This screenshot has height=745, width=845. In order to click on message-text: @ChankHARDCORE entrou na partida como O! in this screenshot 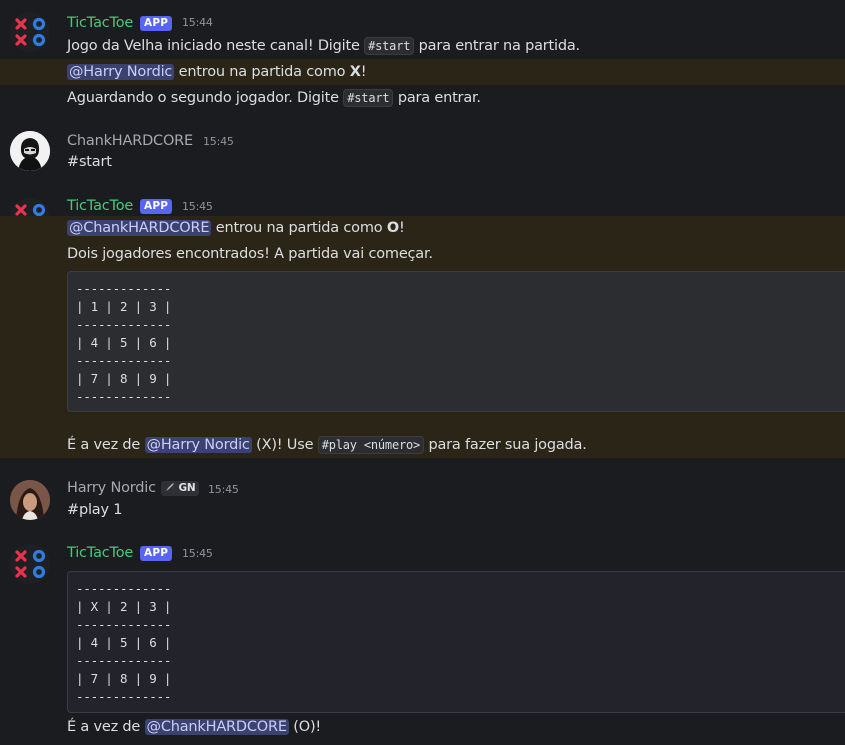, I will do `click(236, 228)`.